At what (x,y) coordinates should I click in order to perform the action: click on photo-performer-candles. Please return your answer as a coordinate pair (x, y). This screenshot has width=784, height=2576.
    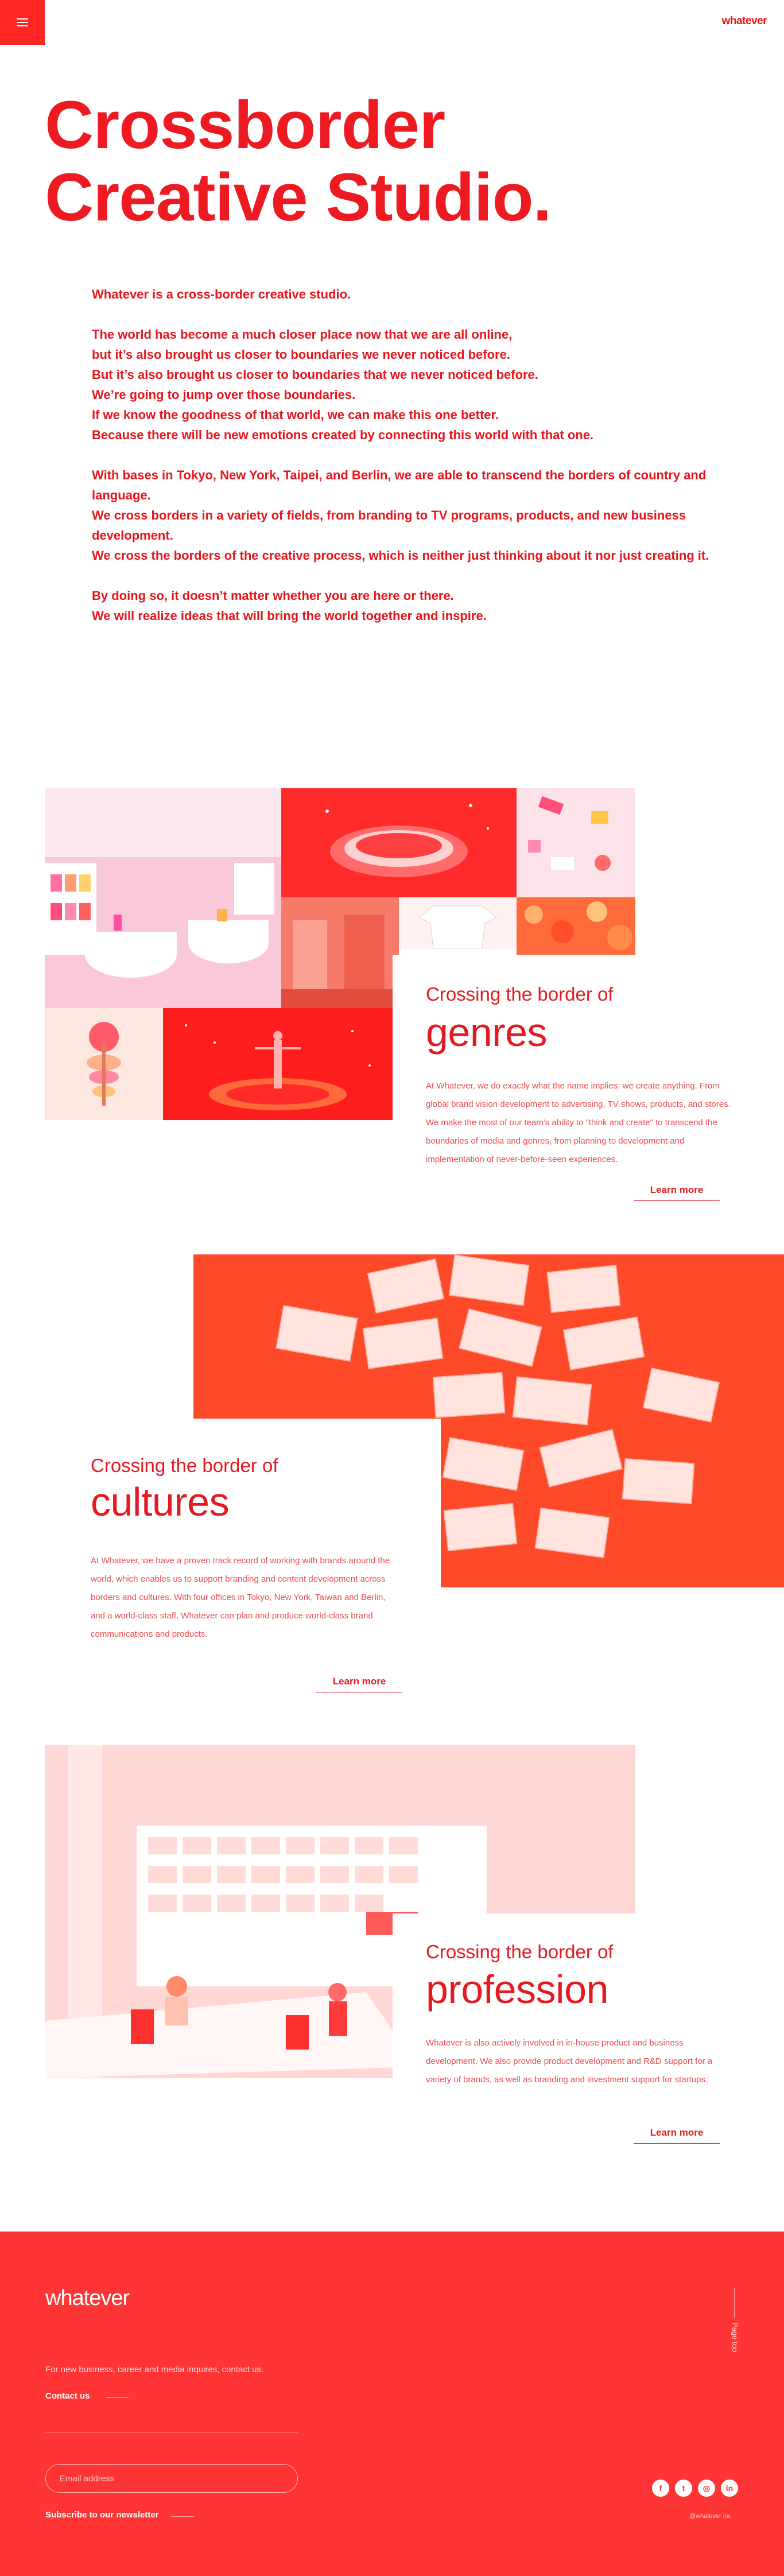
    Looking at the image, I should click on (278, 1064).